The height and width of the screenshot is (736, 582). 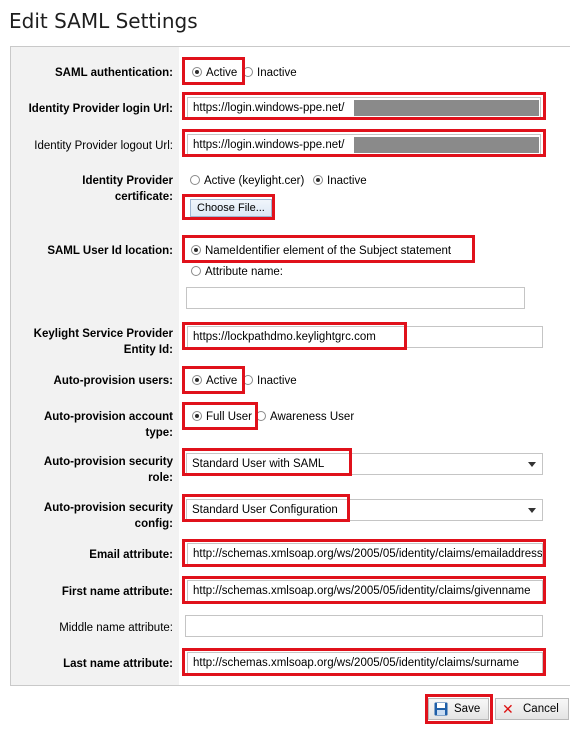 What do you see at coordinates (532, 709) in the screenshot?
I see `cancel-button: ✕ Cancel` at bounding box center [532, 709].